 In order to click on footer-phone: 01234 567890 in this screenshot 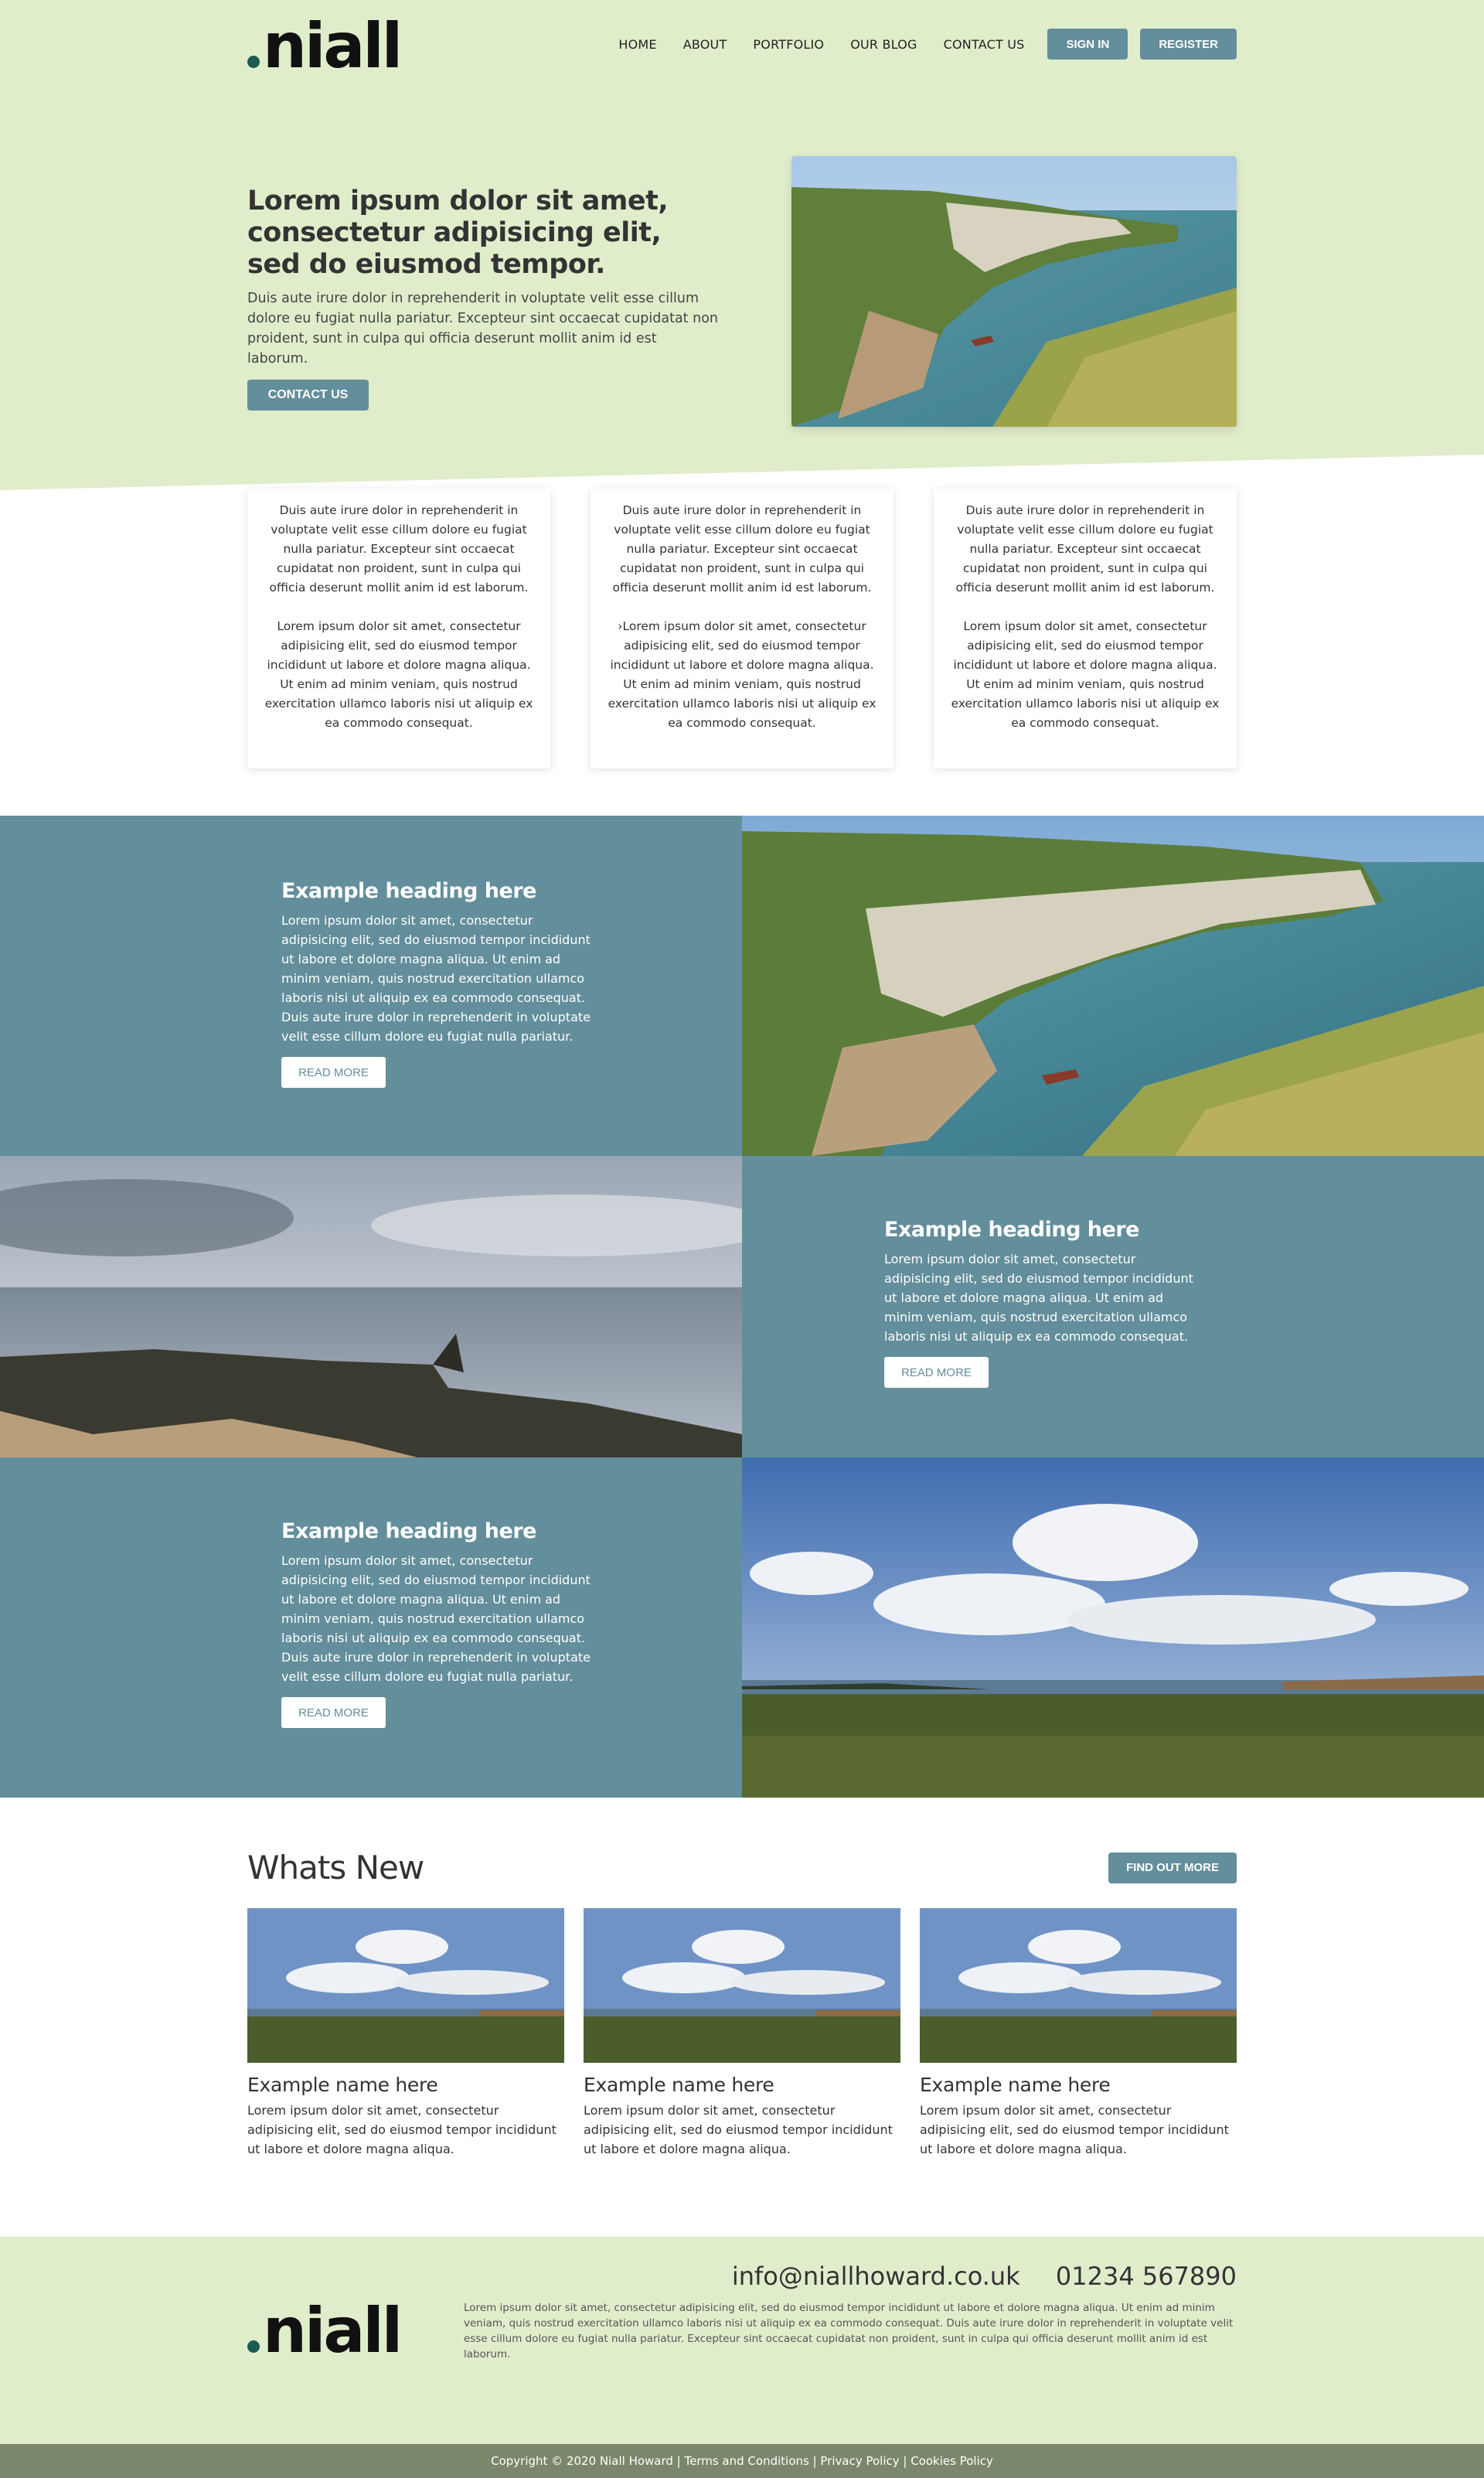, I will do `click(1146, 2276)`.